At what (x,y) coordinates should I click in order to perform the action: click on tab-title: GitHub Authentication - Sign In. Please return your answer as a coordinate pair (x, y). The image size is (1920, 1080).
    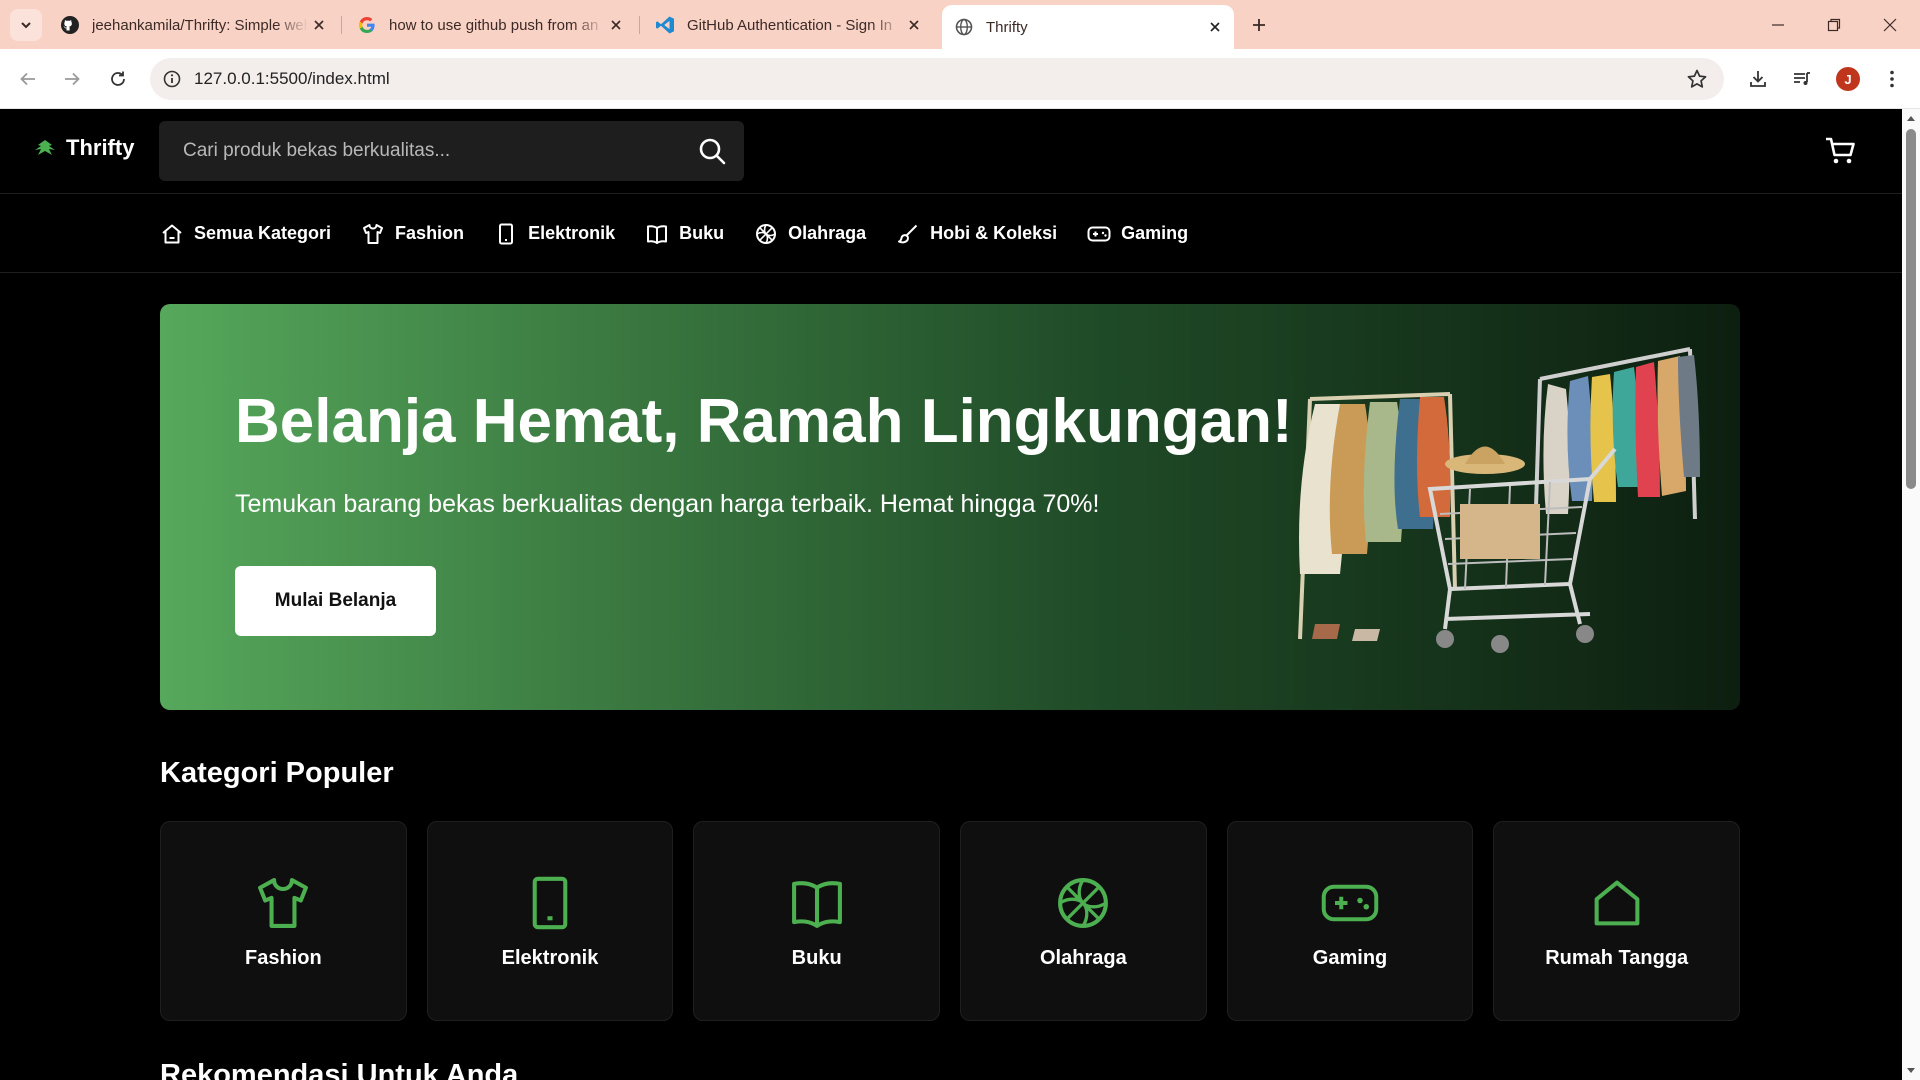
    Looking at the image, I should click on (790, 25).